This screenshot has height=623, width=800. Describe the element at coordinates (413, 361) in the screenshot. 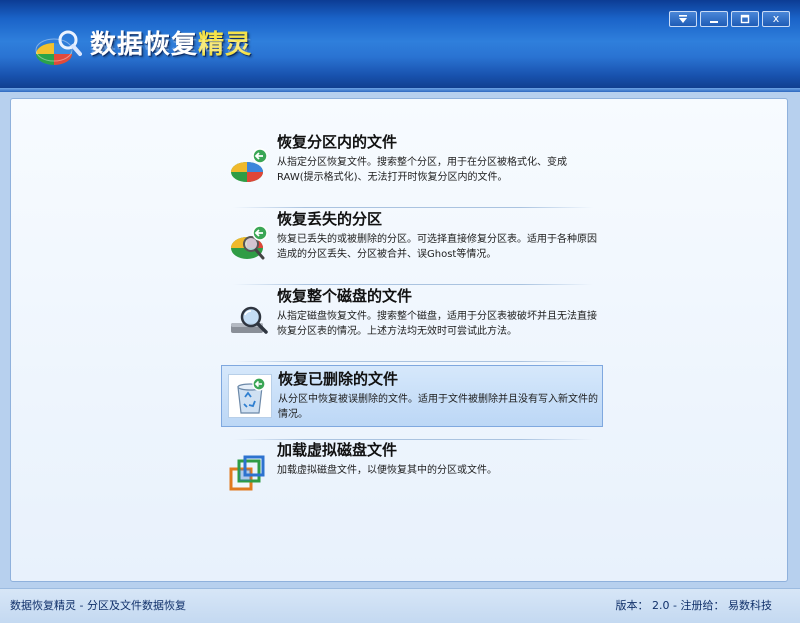

I see `separator` at that location.